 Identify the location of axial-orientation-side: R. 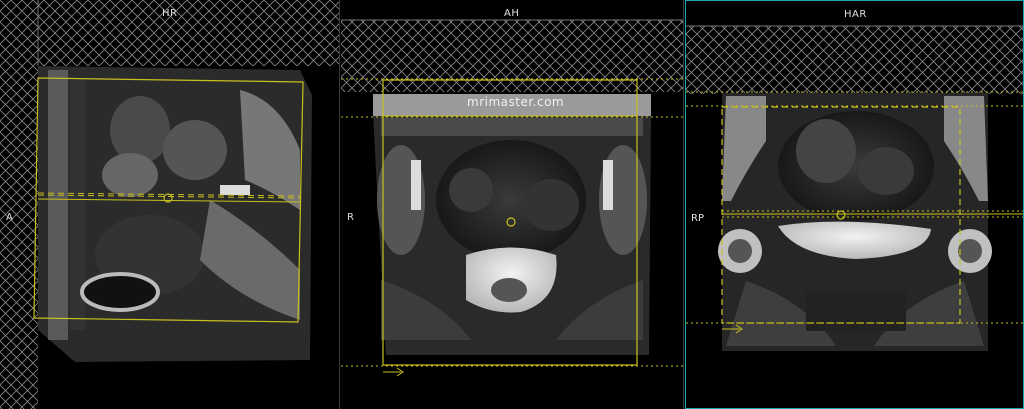
(350, 217).